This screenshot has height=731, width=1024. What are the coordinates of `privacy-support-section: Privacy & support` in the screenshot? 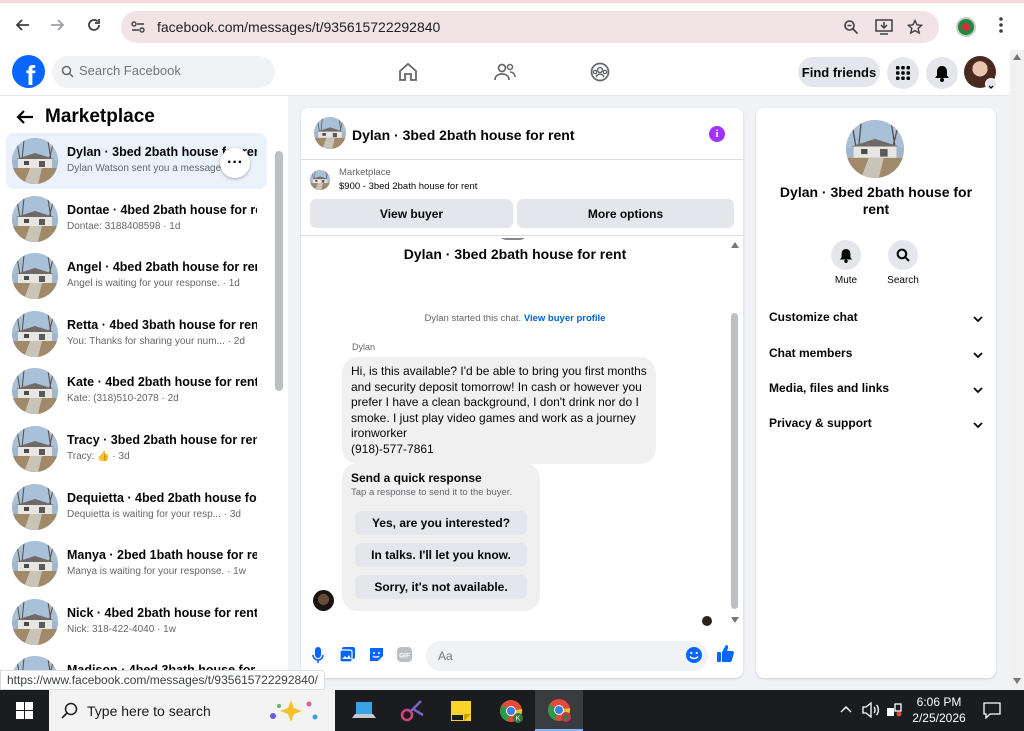 It's located at (876, 426).